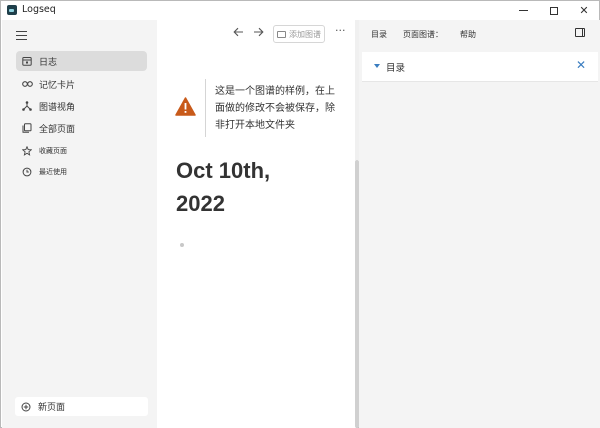 This screenshot has width=600, height=428. What do you see at coordinates (479, 34) in the screenshot?
I see `right-sidebar-tabs: 目录 页面图谱： 帮助` at bounding box center [479, 34].